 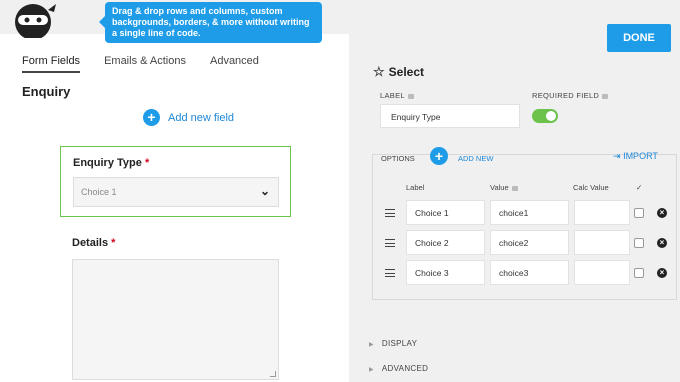 I want to click on ninja-logo-icon, so click(x=35, y=21).